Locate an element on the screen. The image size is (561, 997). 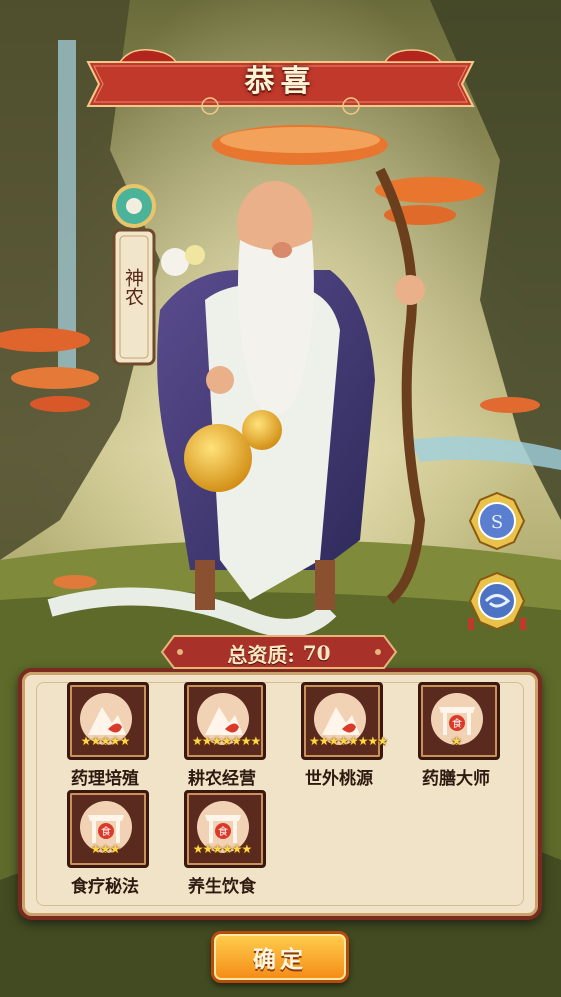
skill-stars: ★ is located at coordinates (456, 741).